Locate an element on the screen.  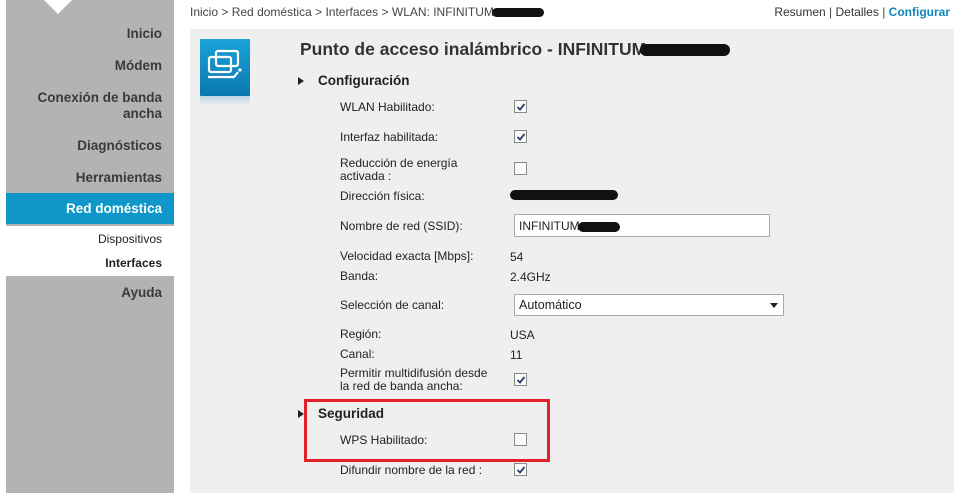
summary-link: Resumen is located at coordinates (799, 12).